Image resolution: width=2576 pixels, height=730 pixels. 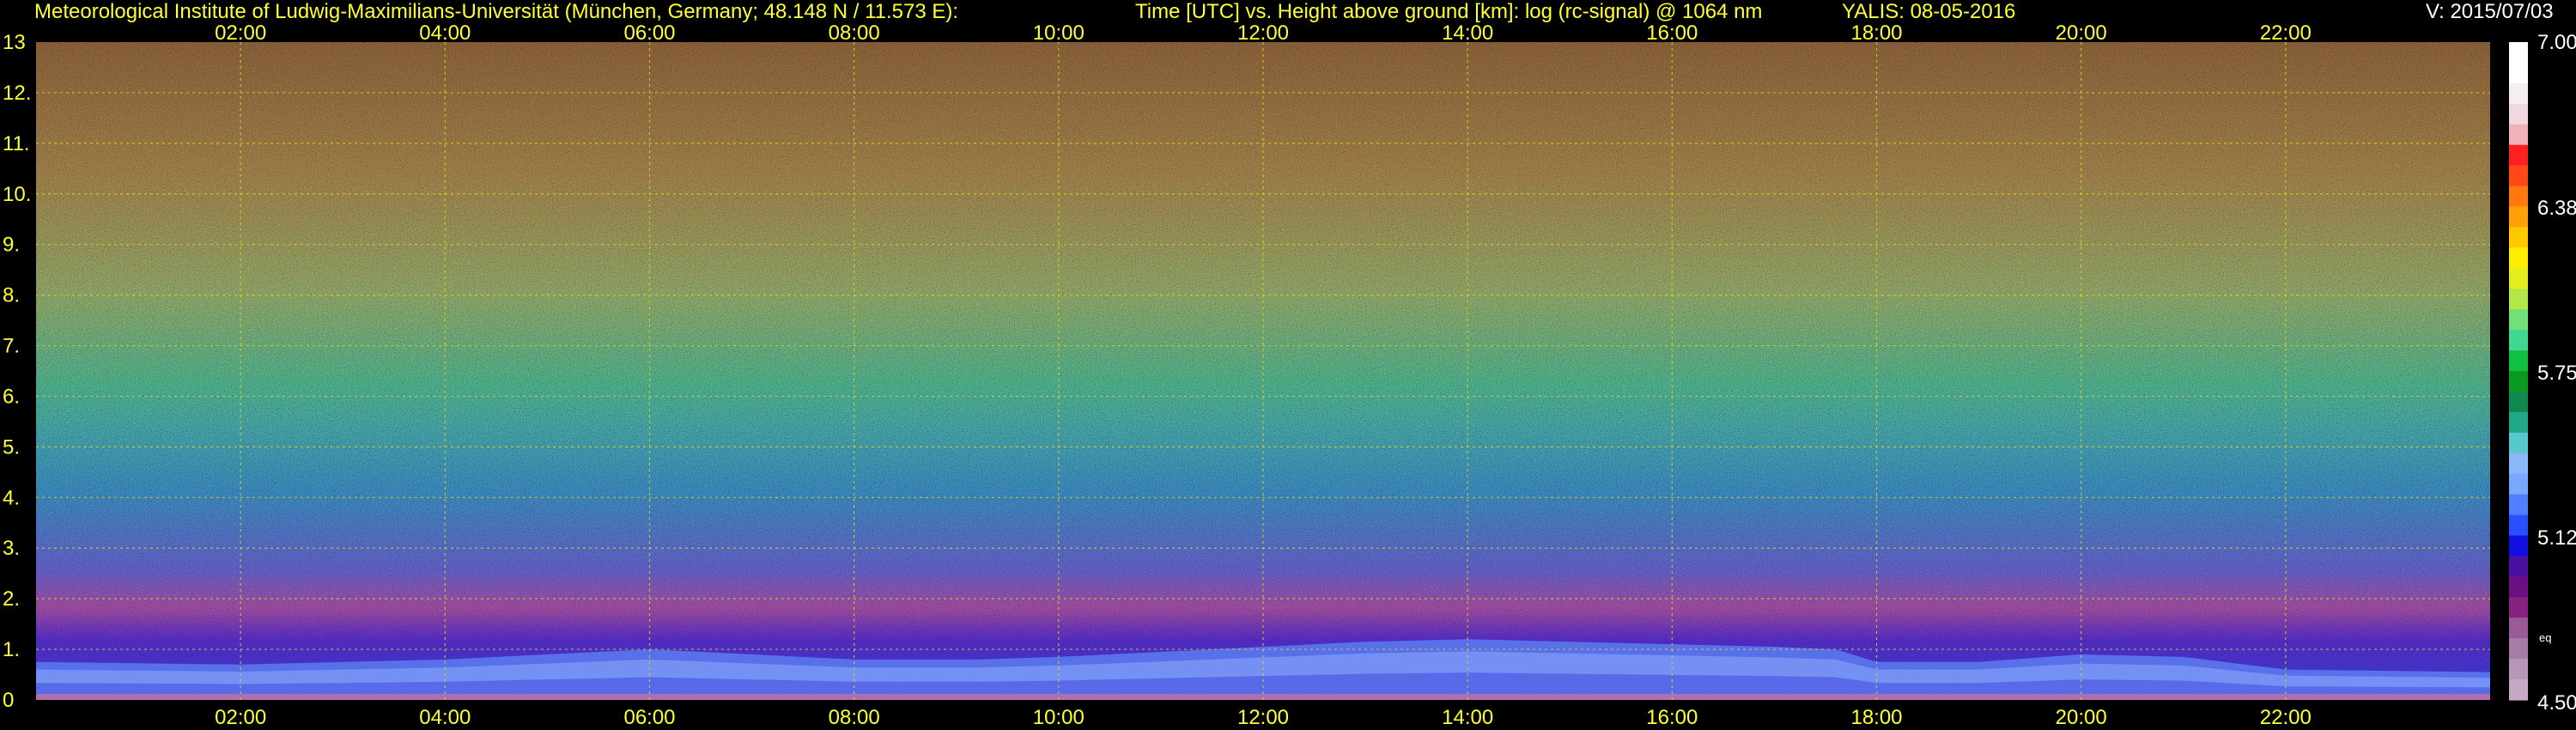 What do you see at coordinates (11, 346) in the screenshot?
I see `y-tick-label: 7.` at bounding box center [11, 346].